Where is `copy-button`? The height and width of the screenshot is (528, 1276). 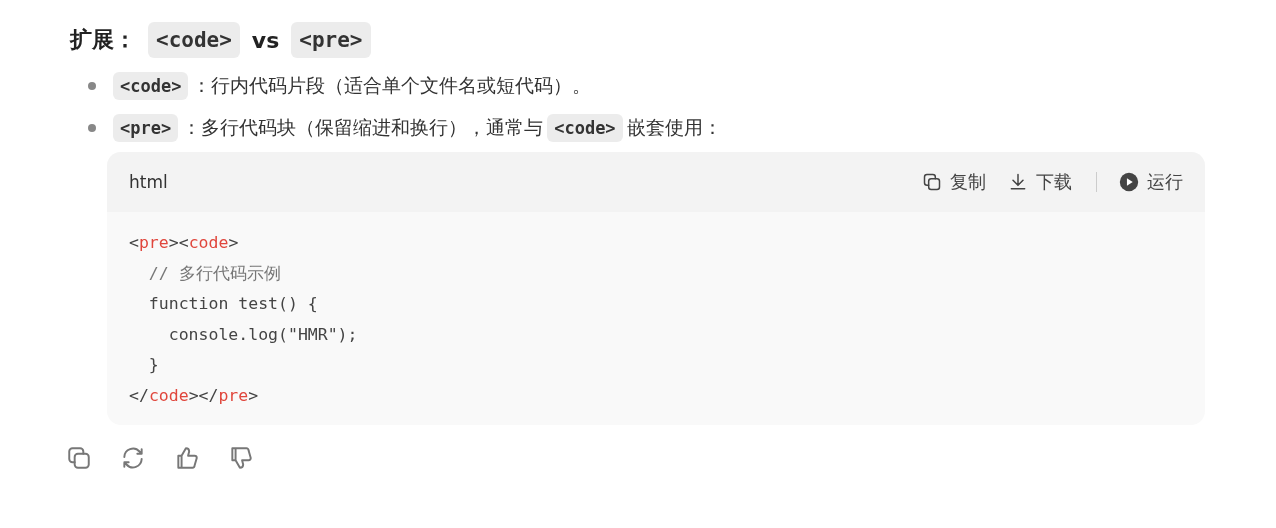
copy-button is located at coordinates (79, 458).